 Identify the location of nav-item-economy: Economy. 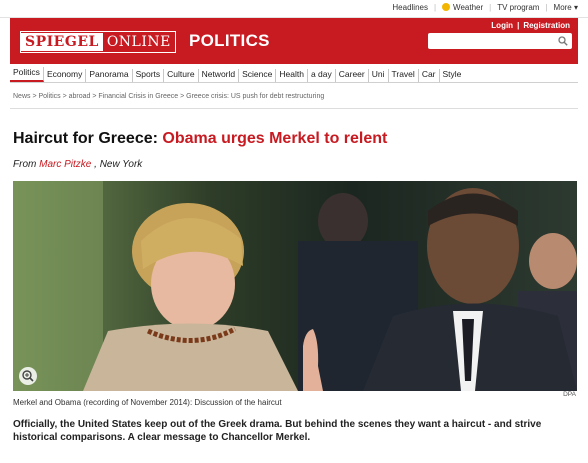
(65, 75).